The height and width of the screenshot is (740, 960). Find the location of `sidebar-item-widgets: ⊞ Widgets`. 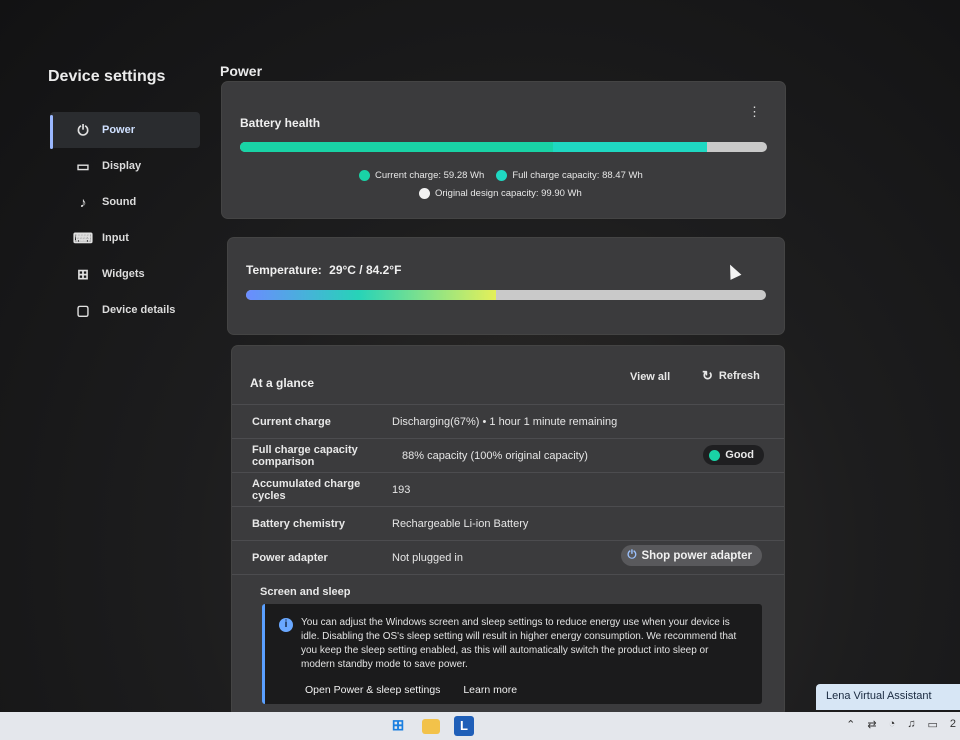

sidebar-item-widgets: ⊞ Widgets is located at coordinates (125, 274).